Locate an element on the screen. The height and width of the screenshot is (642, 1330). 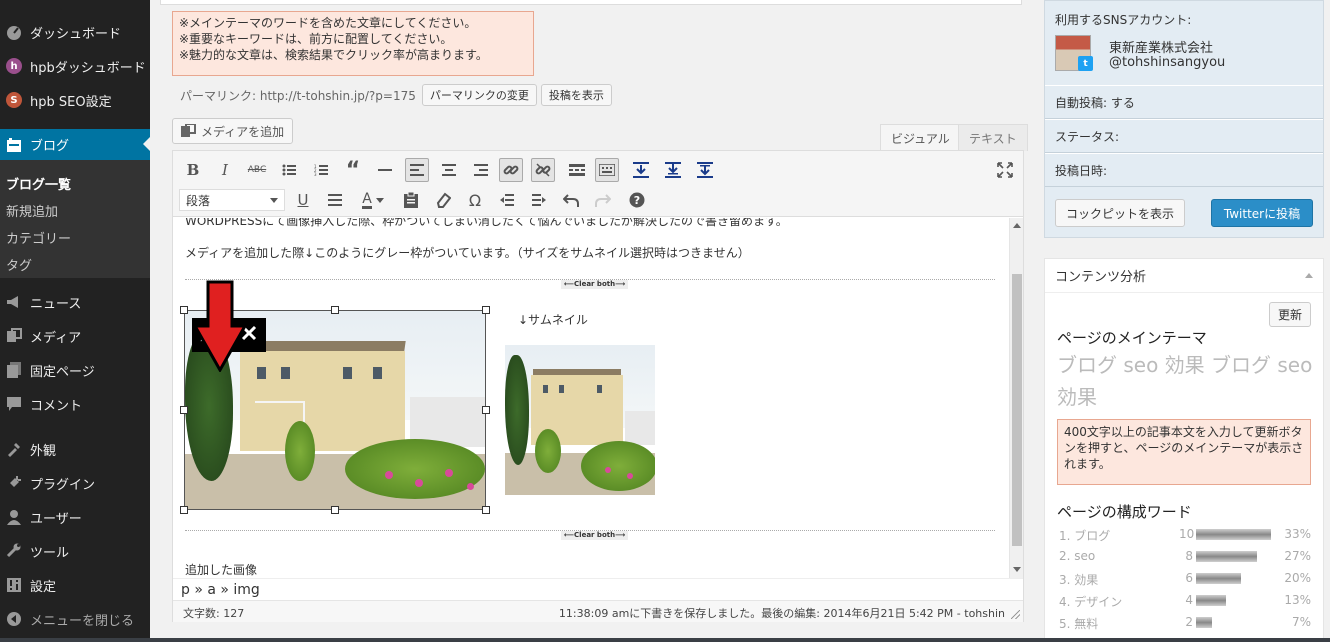
page-icon is located at coordinates (14, 370).